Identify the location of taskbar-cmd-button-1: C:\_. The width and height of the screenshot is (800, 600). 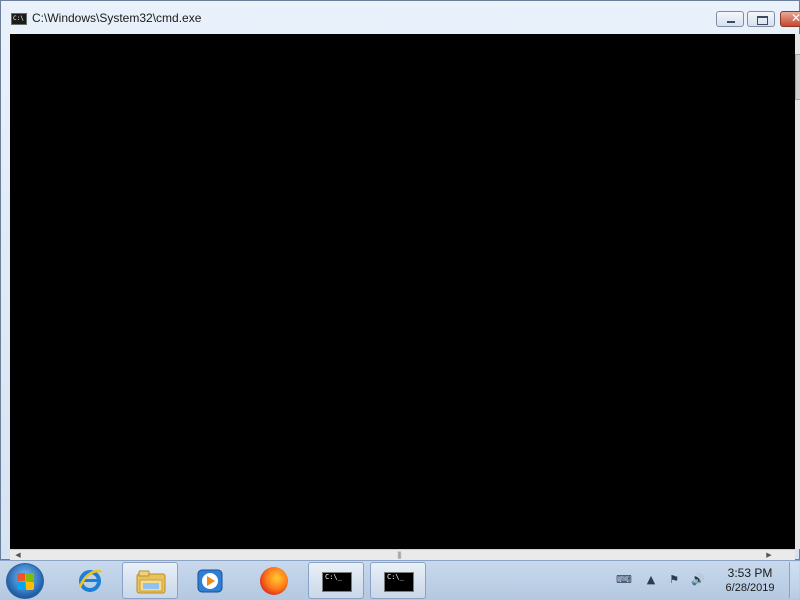
(336, 580).